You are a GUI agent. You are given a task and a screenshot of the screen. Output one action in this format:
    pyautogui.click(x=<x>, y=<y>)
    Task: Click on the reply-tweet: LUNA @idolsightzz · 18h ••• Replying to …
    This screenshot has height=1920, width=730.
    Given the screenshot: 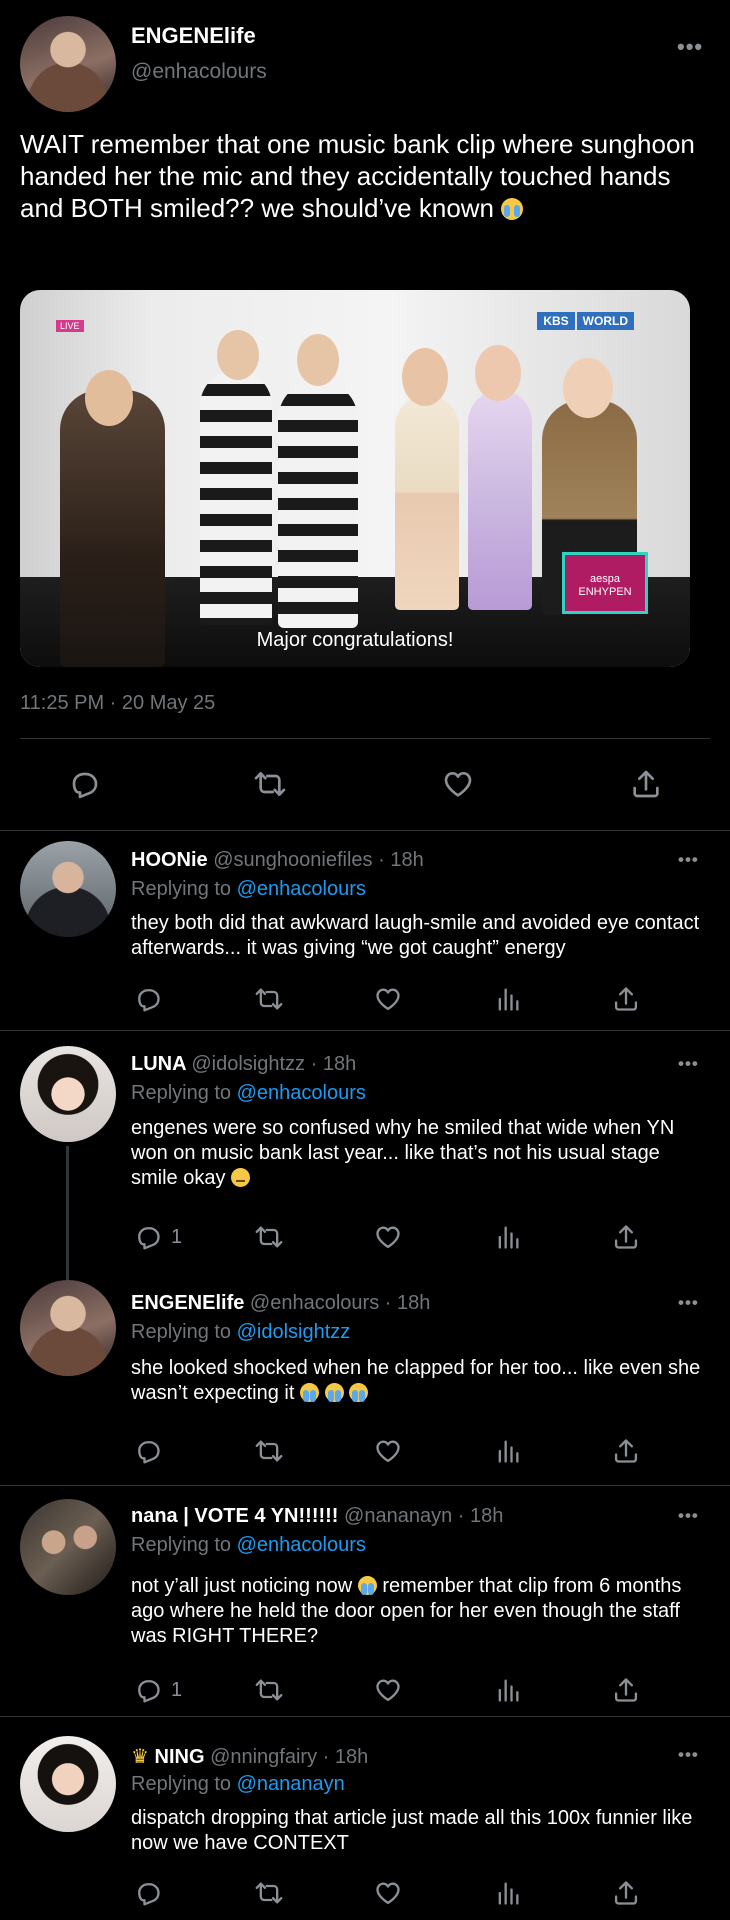 What is the action you would take?
    pyautogui.click(x=365, y=1155)
    